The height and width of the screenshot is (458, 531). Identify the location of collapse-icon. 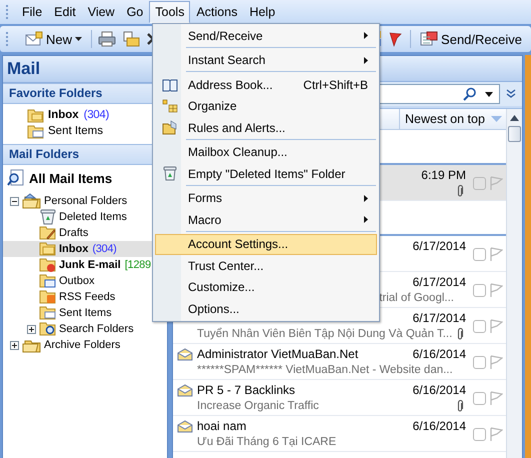
(14, 201).